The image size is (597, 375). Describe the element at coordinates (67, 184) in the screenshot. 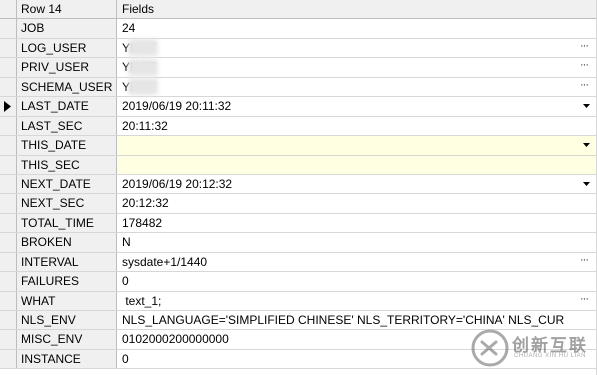

I see `field-name: NEXT_DATE` at that location.